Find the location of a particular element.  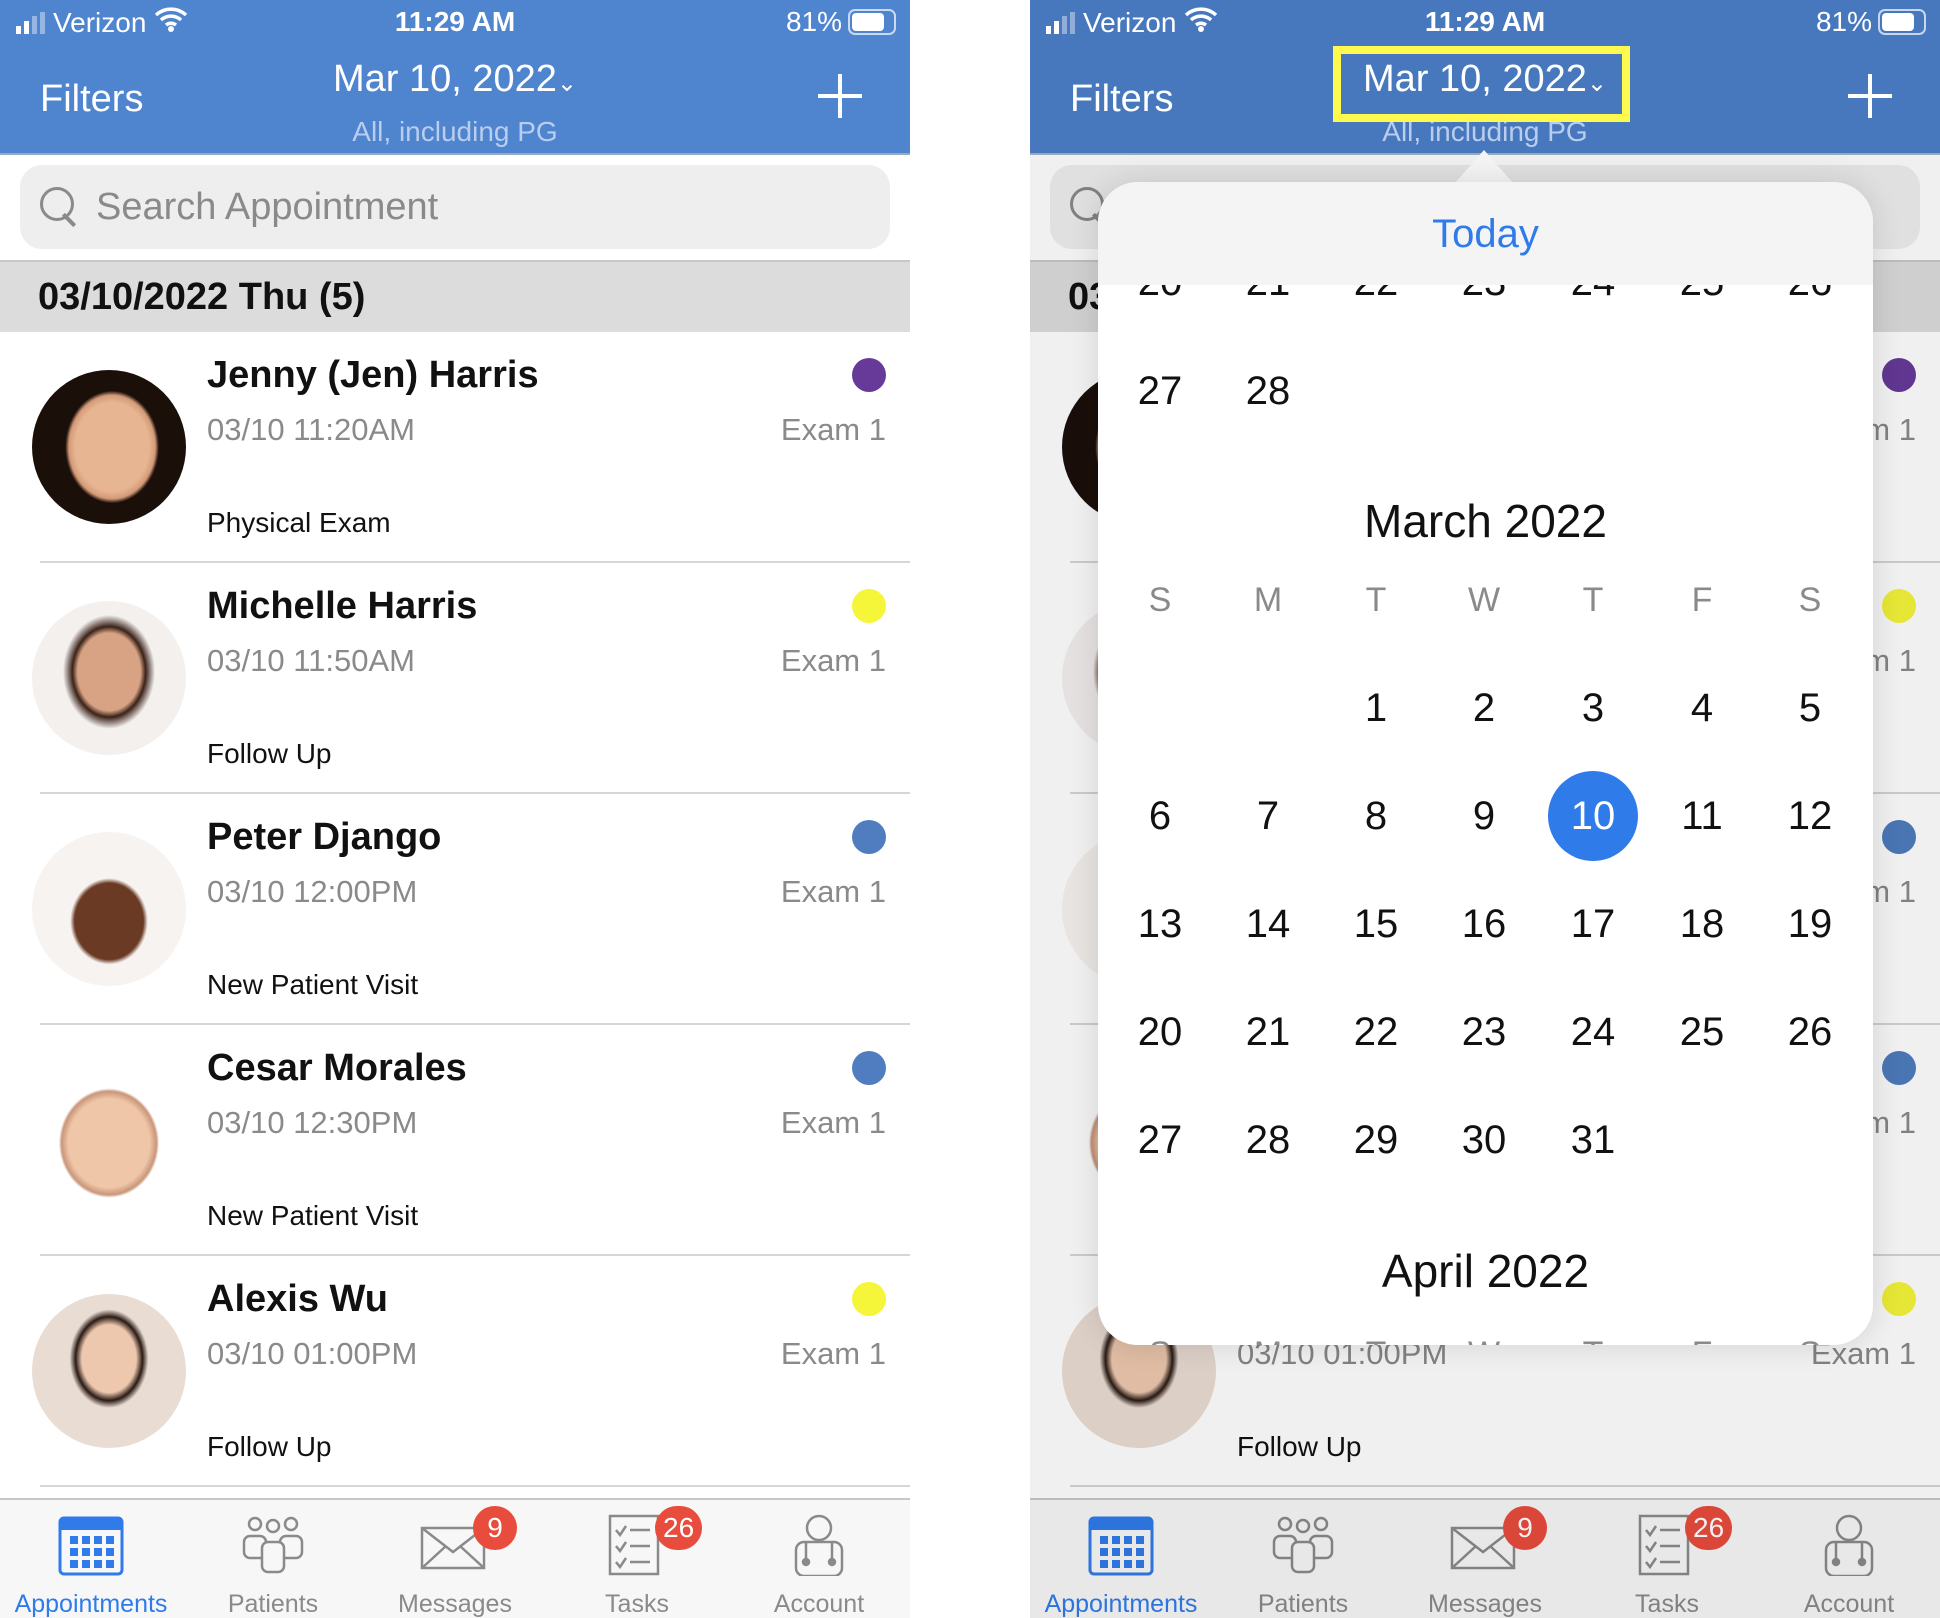

appointment-time: 03/10 12:30PM is located at coordinates (312, 1122).